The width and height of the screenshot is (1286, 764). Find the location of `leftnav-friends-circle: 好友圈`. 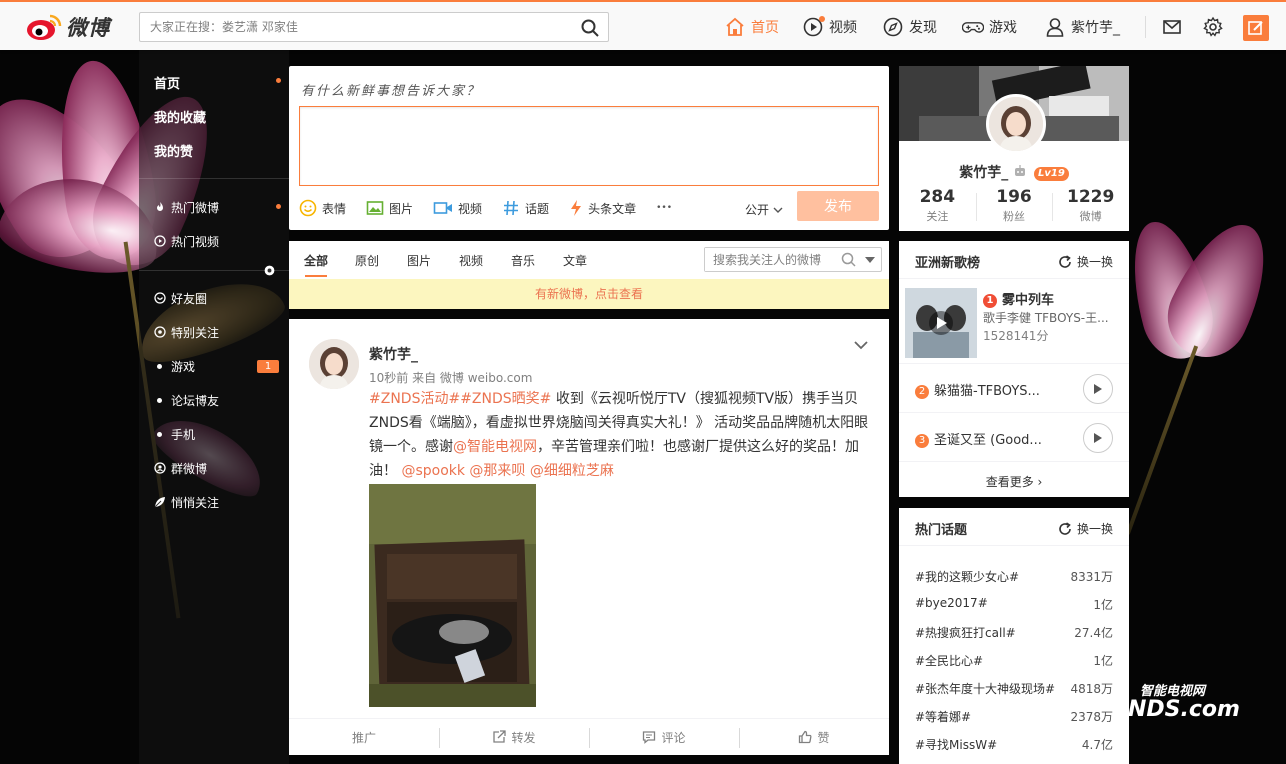

leftnav-friends-circle: 好友圈 is located at coordinates (180, 298).